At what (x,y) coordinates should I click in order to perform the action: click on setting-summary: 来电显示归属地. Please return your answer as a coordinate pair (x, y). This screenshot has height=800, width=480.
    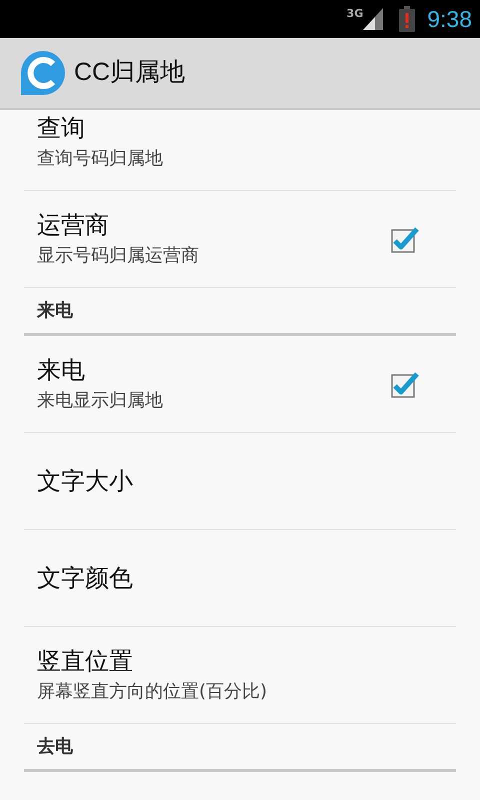
    Looking at the image, I should click on (100, 400).